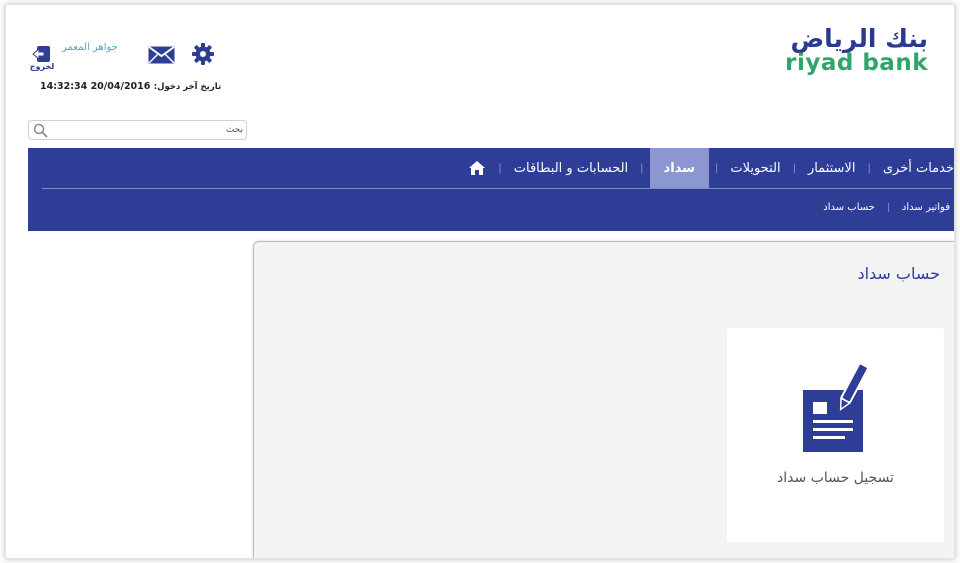  I want to click on bank-logo: بنك الرياض riyad bank, so click(845, 51).